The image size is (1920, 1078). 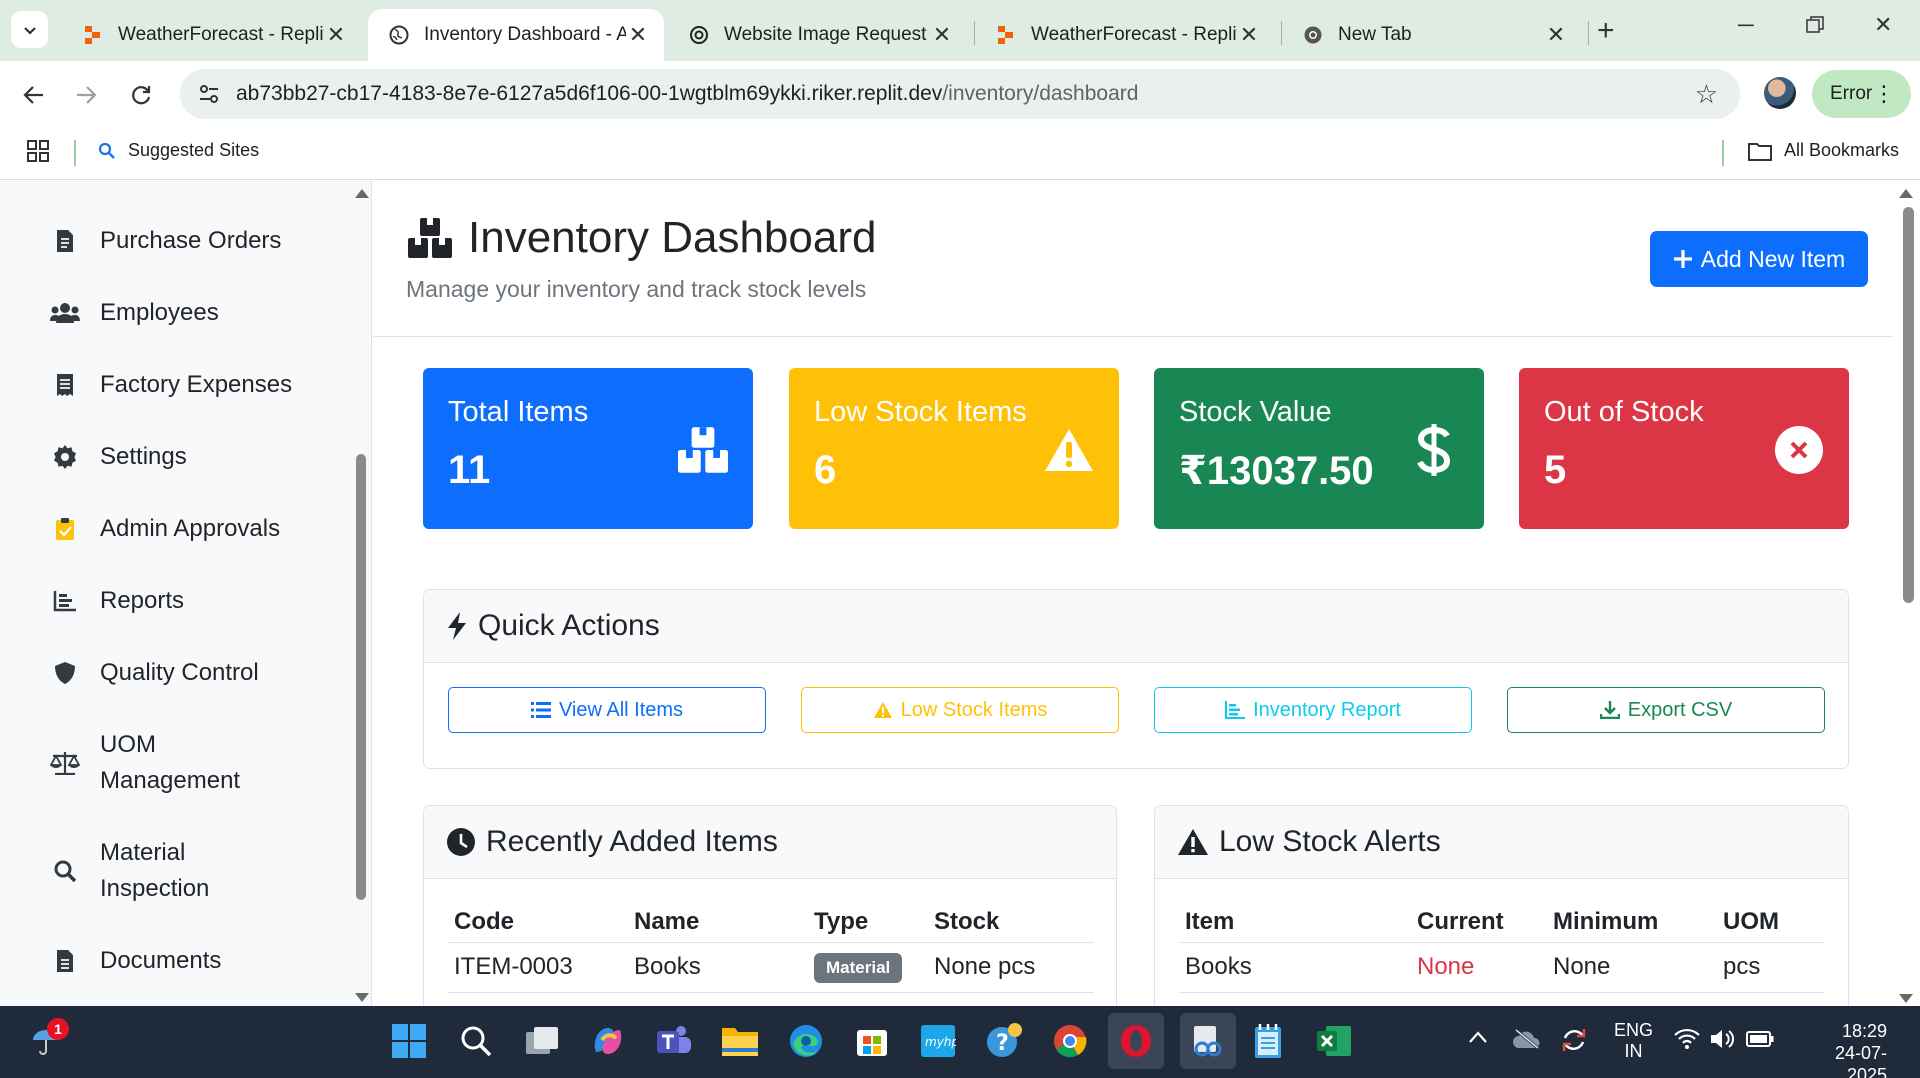 What do you see at coordinates (1574, 1042) in the screenshot?
I see `sync-icon` at bounding box center [1574, 1042].